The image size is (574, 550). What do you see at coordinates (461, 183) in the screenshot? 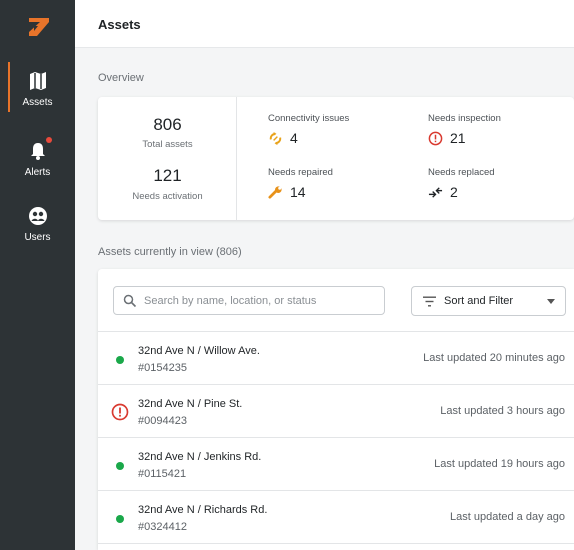
I see `stat-needs-replaced: Needs replaced 2` at bounding box center [461, 183].